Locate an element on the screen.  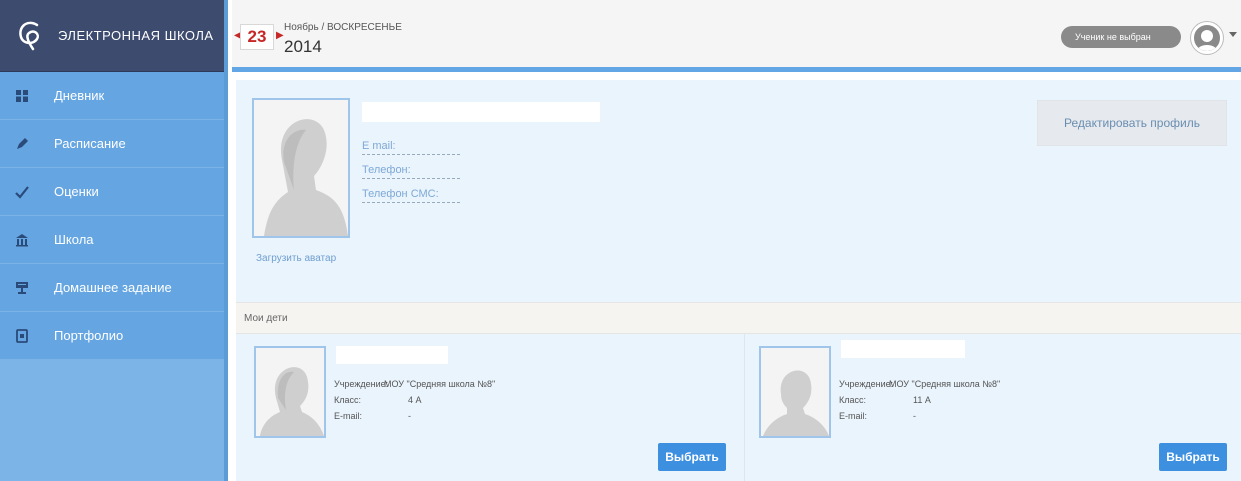
class-value: 4 А is located at coordinates (415, 400).